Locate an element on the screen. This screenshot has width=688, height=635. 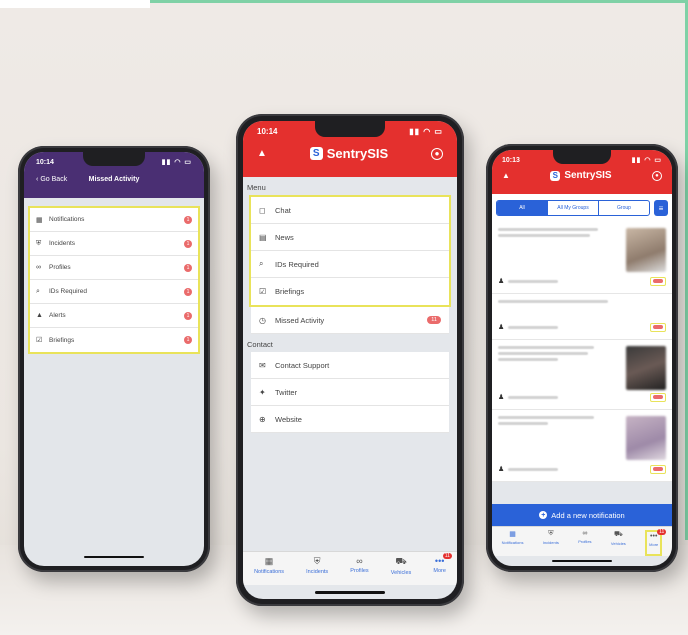
car-icon: ⛟ is located at coordinates (401, 561).